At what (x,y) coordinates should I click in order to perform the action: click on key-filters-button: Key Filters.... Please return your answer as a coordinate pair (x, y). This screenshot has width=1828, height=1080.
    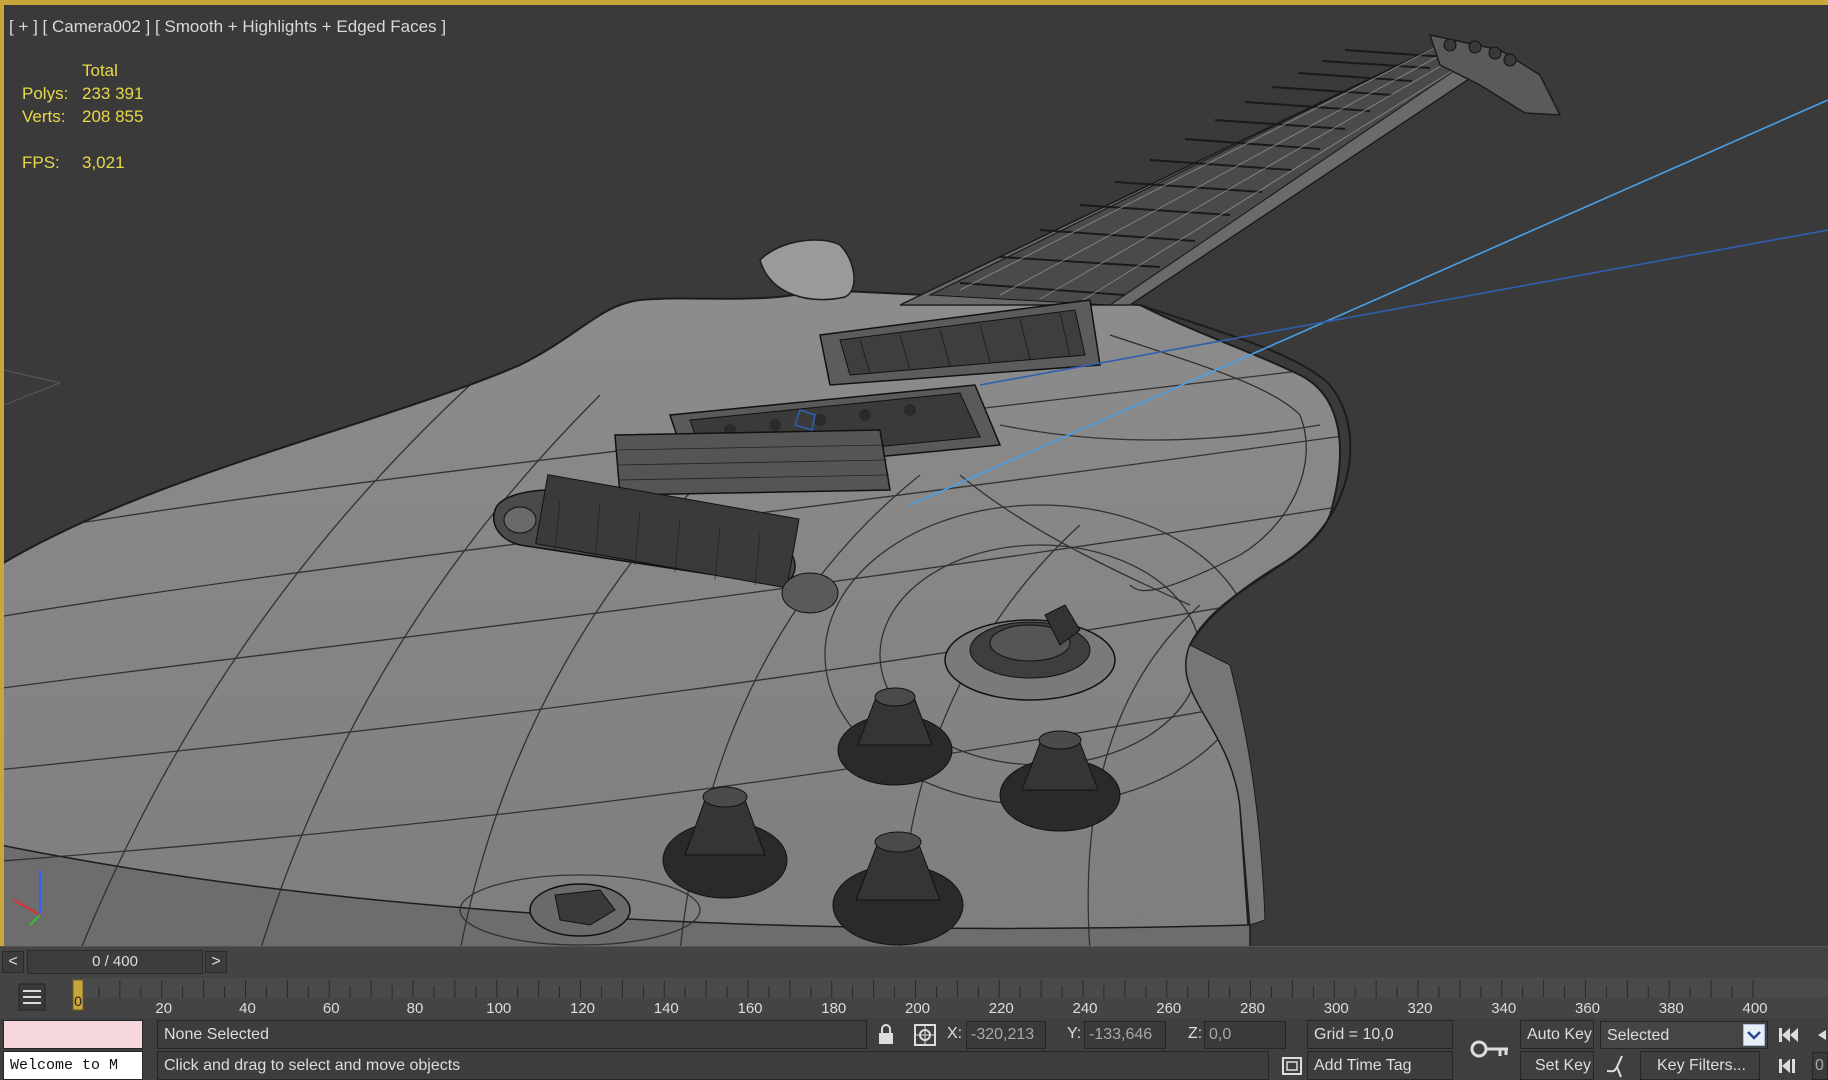
    Looking at the image, I should click on (1700, 1065).